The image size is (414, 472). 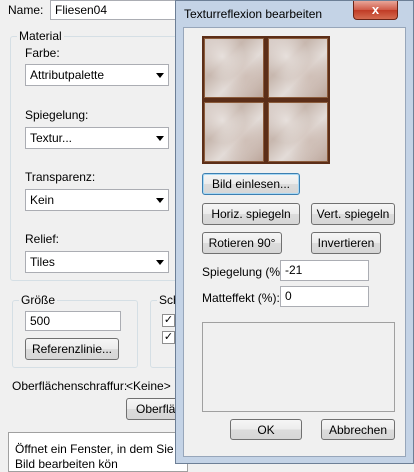 What do you see at coordinates (251, 214) in the screenshot?
I see `horiz-spiegeln-button: Horiz. spiegeln` at bounding box center [251, 214].